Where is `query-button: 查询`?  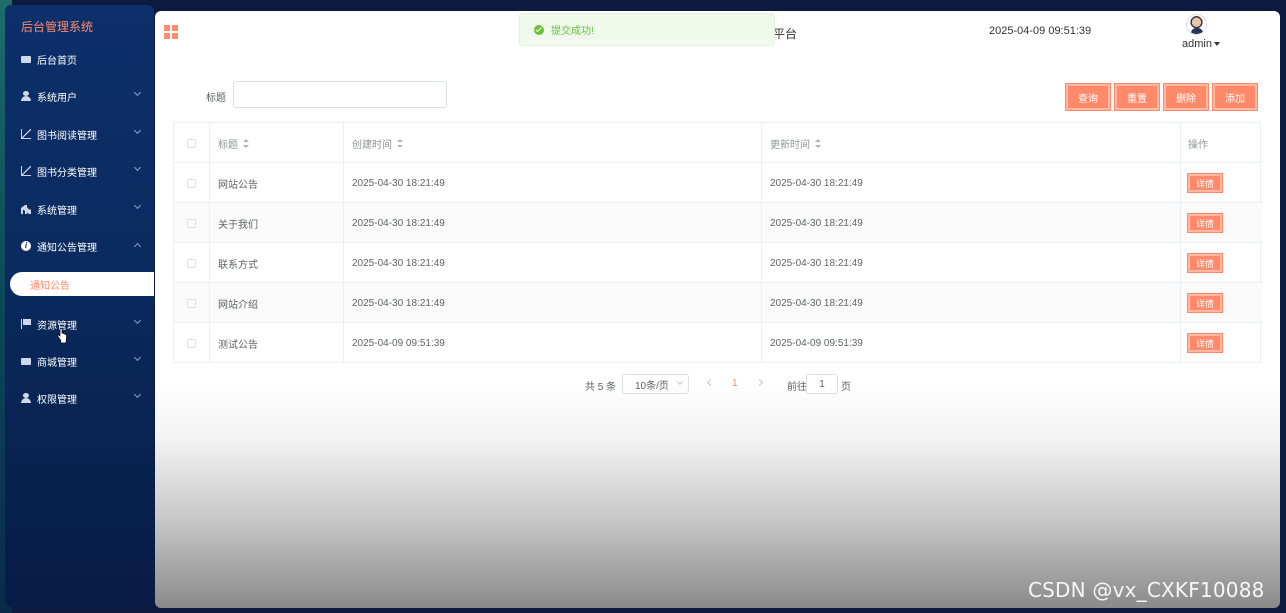 query-button: 查询 is located at coordinates (1088, 97).